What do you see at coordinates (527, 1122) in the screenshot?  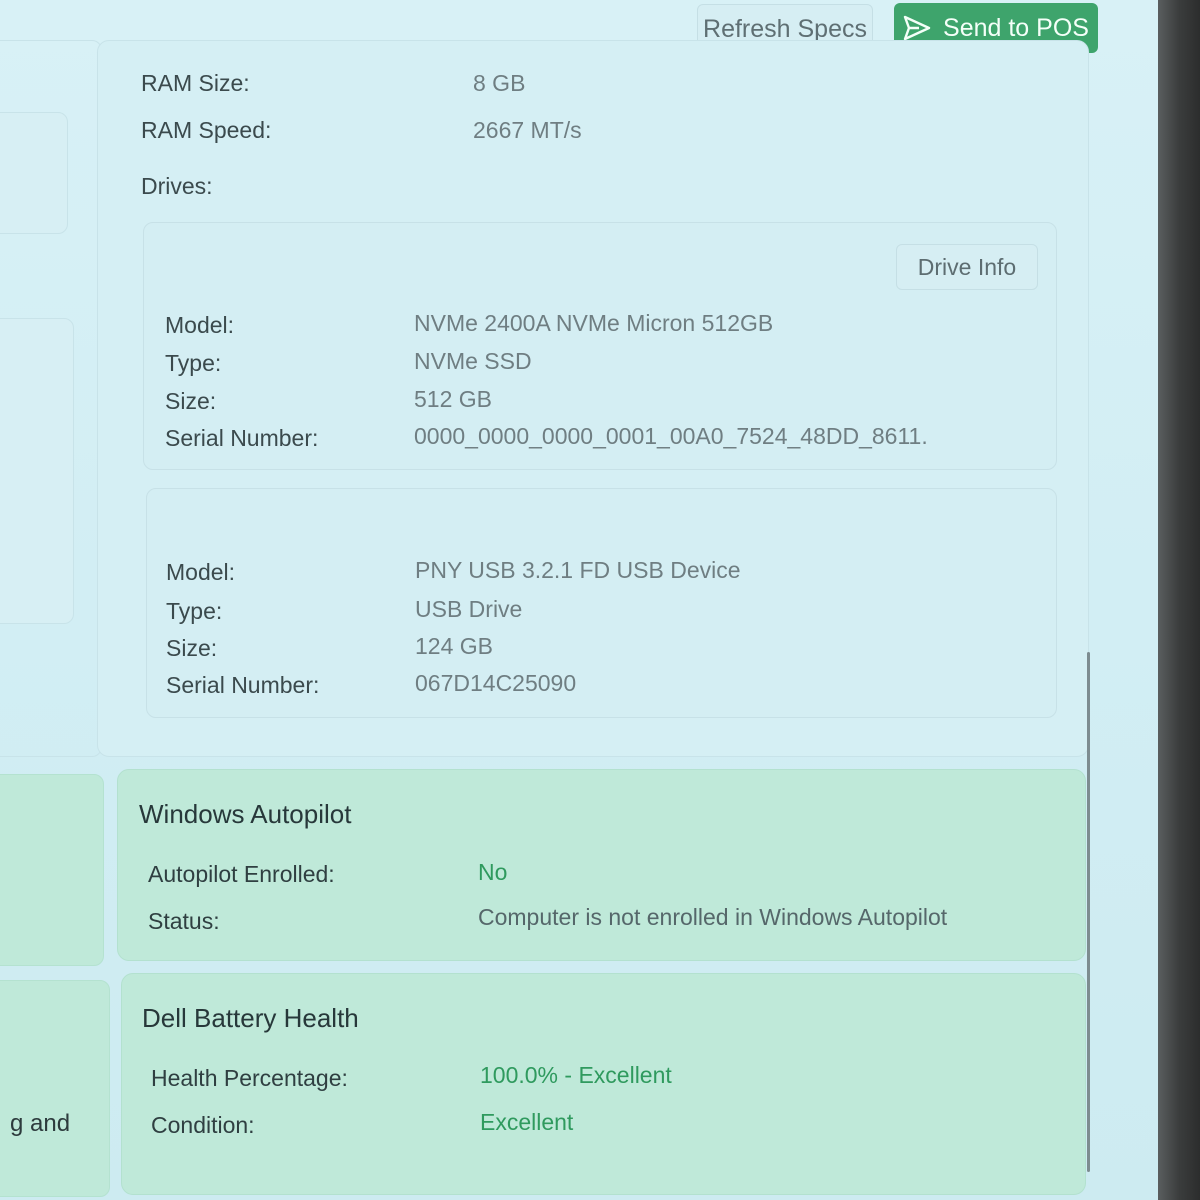 I see `battery-condition-value: Excellent` at bounding box center [527, 1122].